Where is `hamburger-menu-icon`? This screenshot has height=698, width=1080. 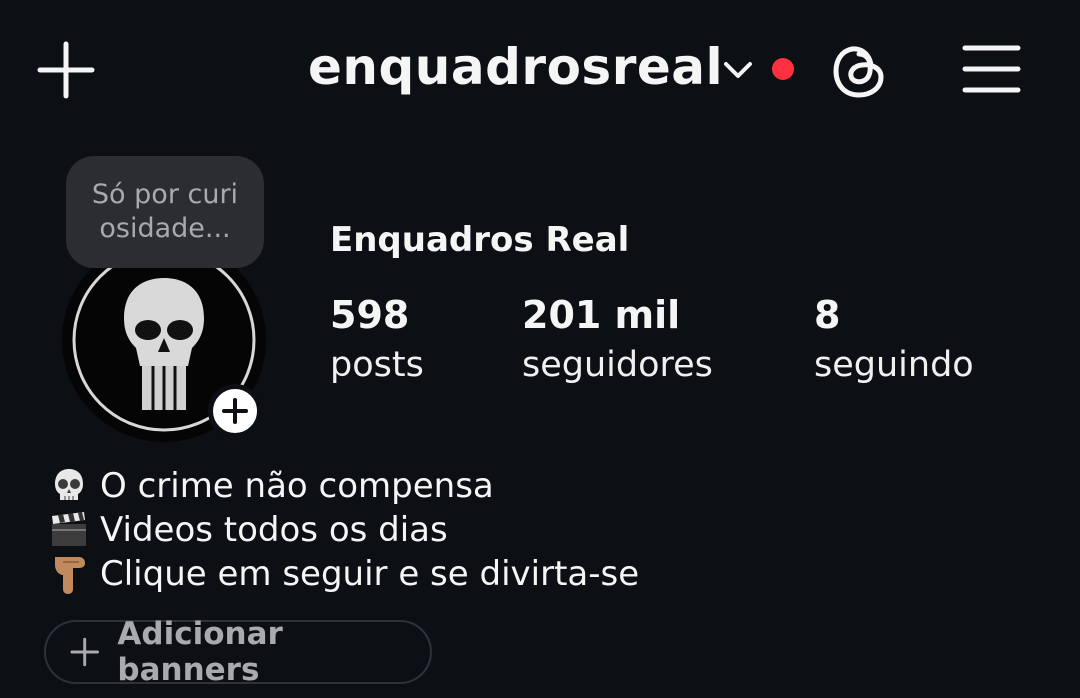
hamburger-menu-icon is located at coordinates (991, 69).